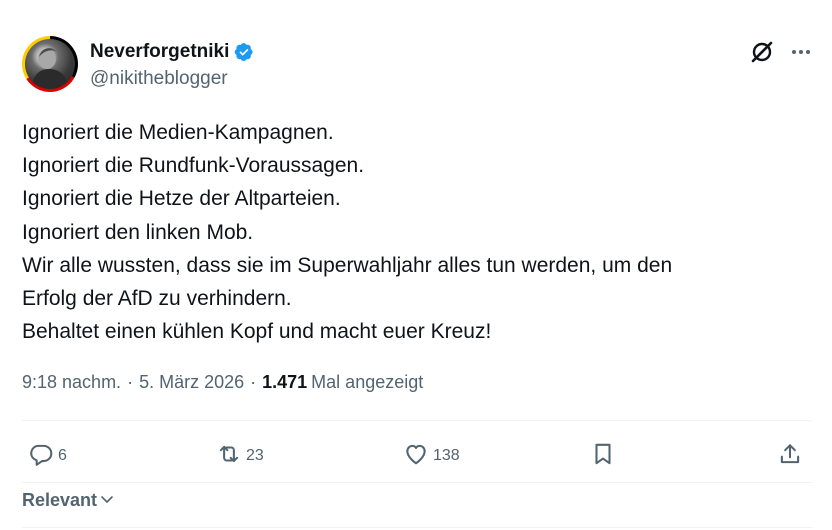 This screenshot has width=832, height=530. I want to click on views-count: 1.471, so click(284, 382).